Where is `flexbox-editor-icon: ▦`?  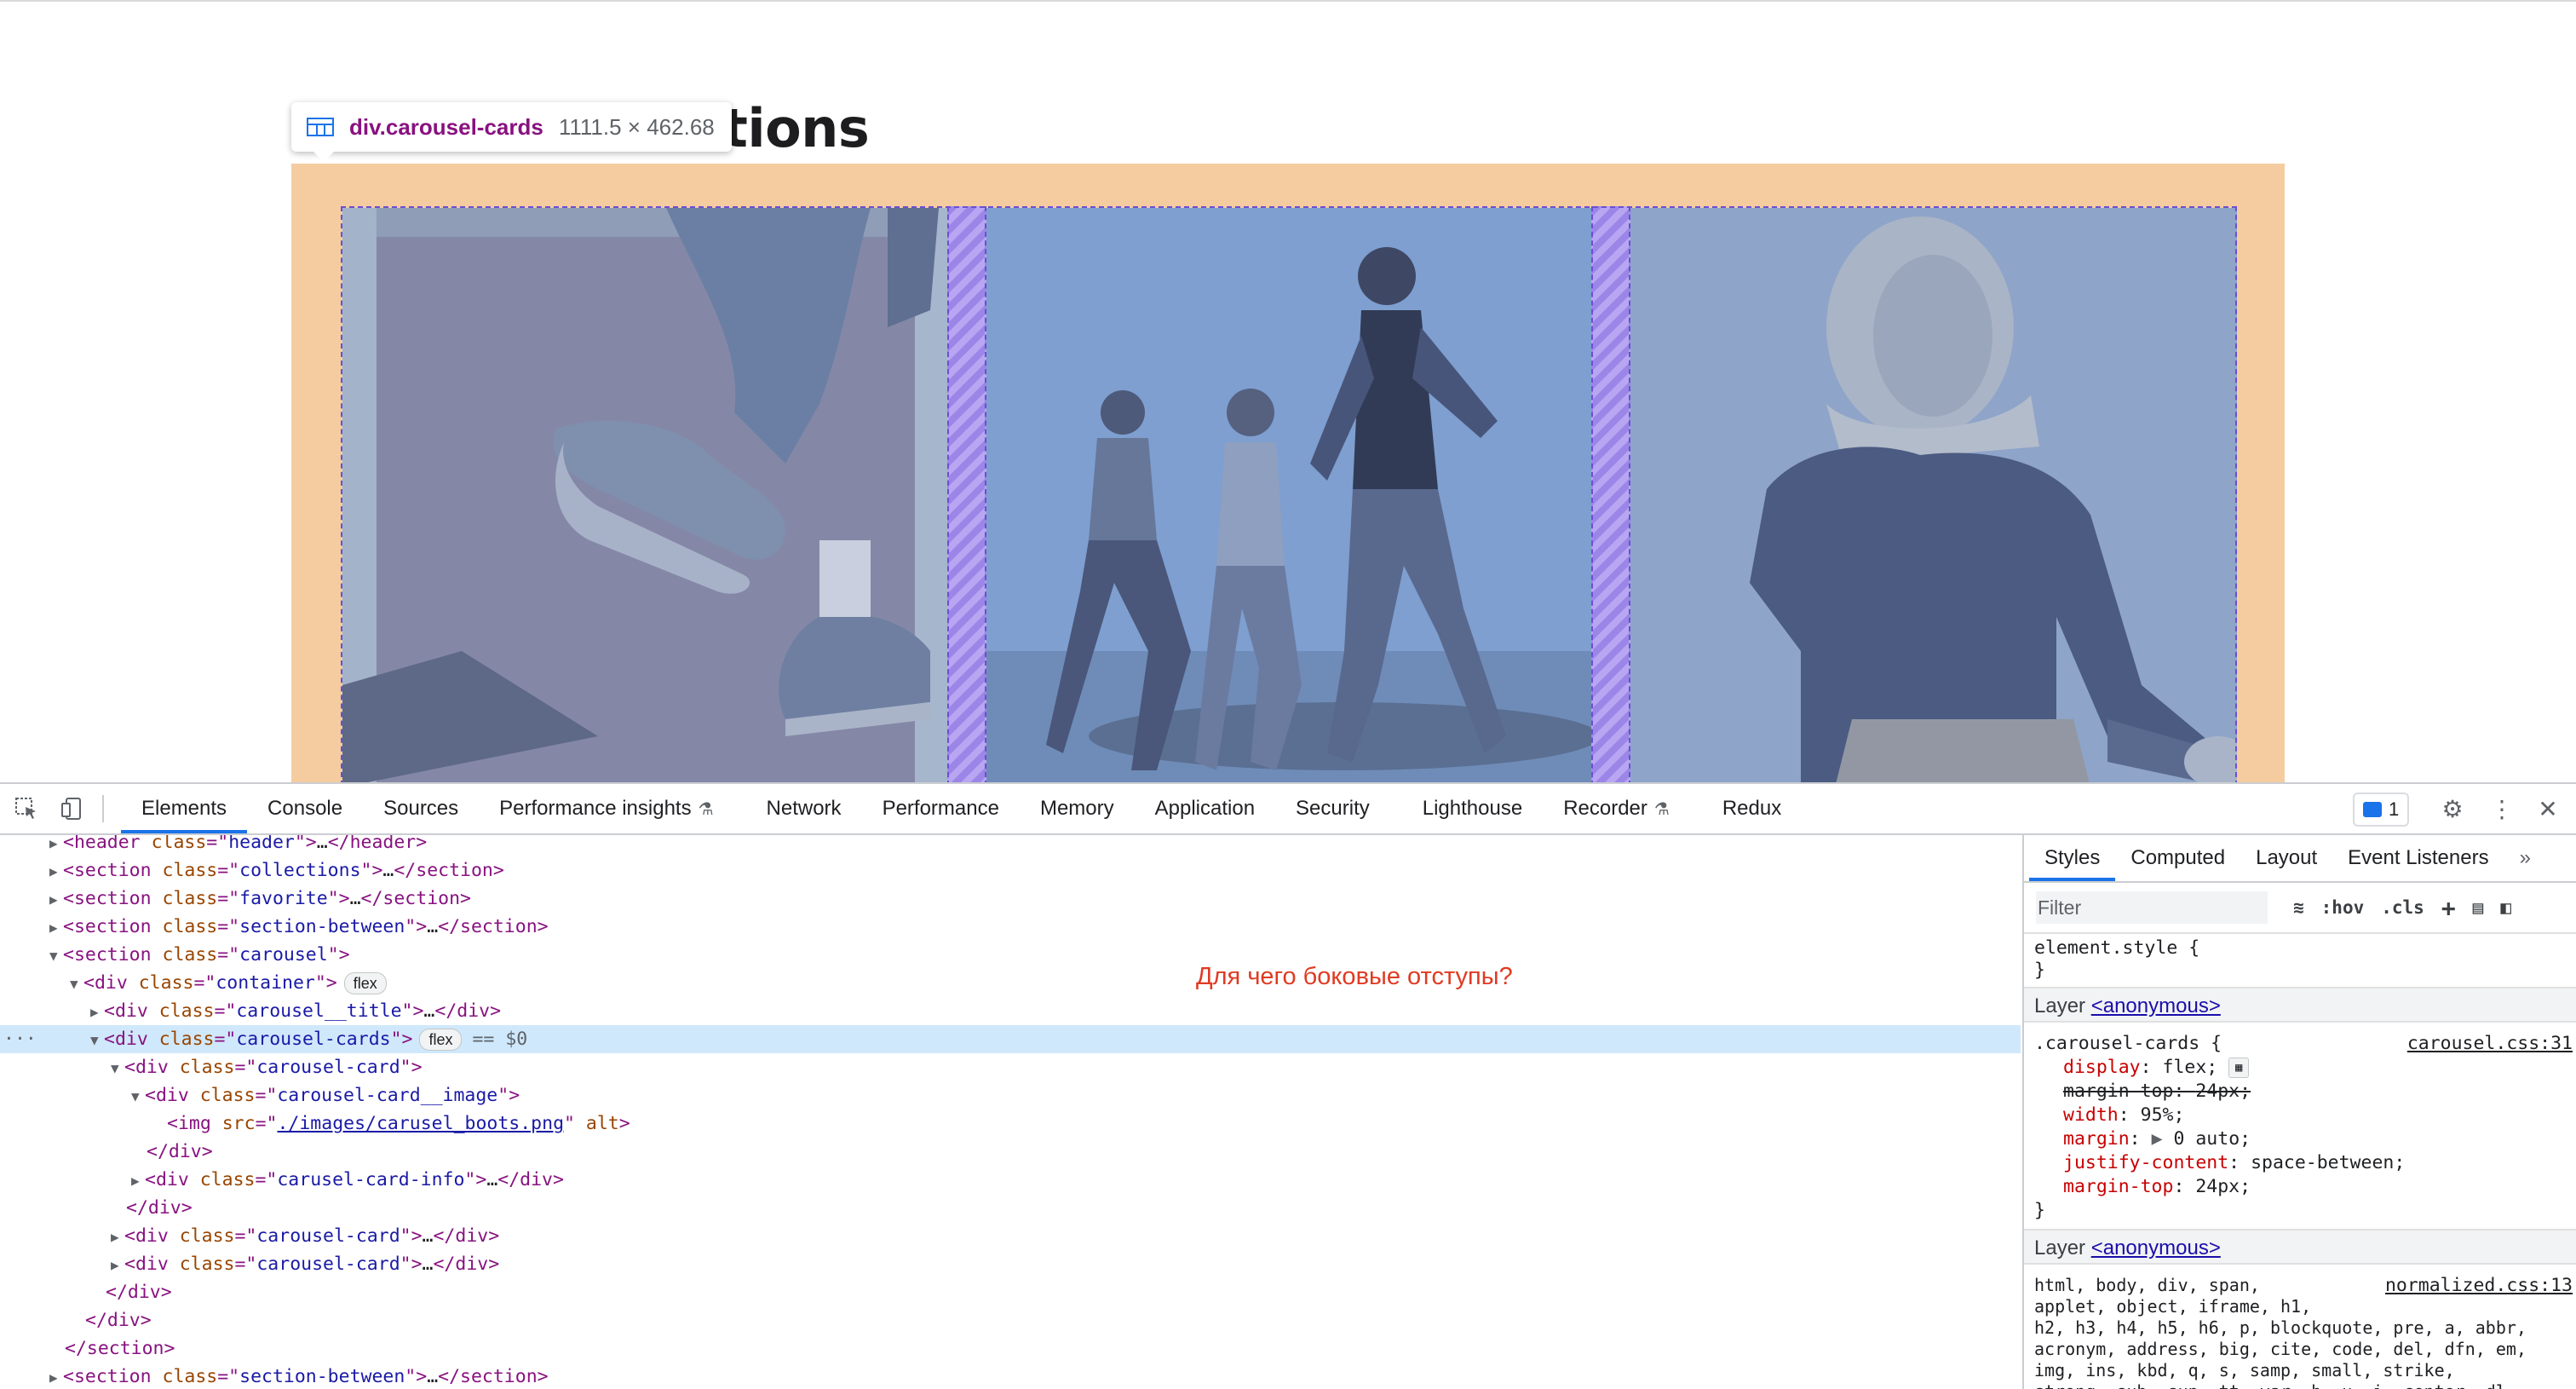 flexbox-editor-icon: ▦ is located at coordinates (2239, 1068).